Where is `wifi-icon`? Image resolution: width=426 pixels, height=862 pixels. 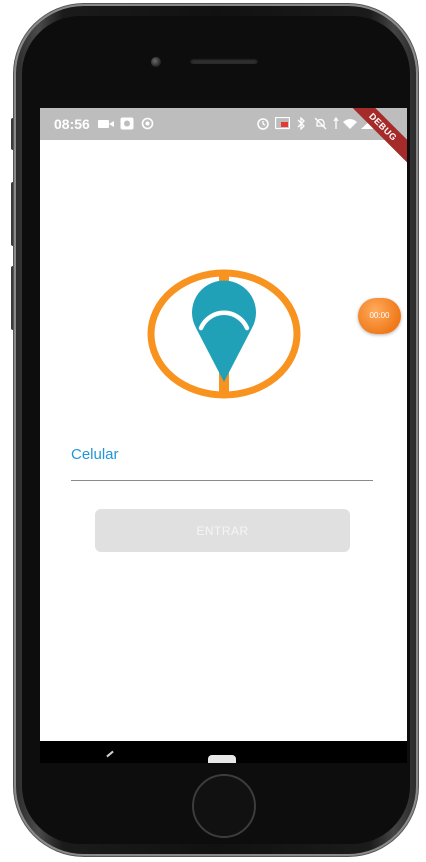 wifi-icon is located at coordinates (350, 124).